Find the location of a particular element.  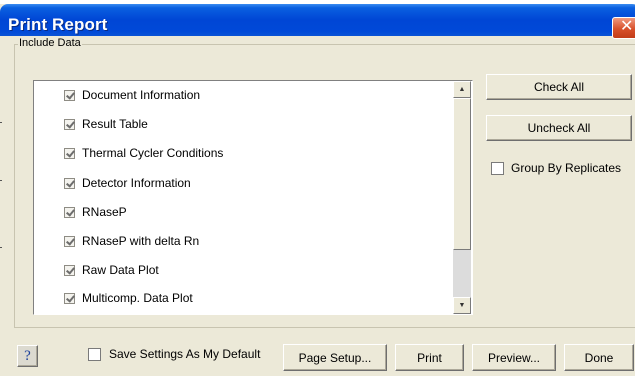

list-item-label: Detector Information is located at coordinates (136, 183).